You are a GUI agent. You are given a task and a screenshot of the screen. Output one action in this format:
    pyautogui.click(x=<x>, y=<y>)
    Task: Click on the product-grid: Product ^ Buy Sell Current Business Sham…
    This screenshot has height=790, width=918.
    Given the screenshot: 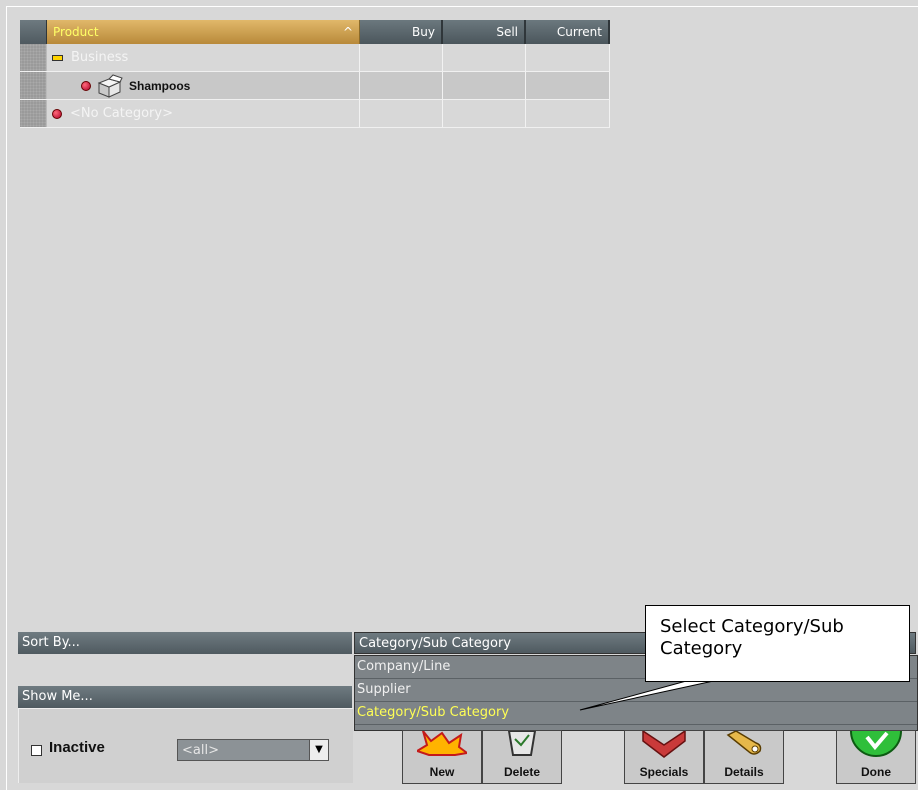 What is the action you would take?
    pyautogui.click(x=315, y=74)
    